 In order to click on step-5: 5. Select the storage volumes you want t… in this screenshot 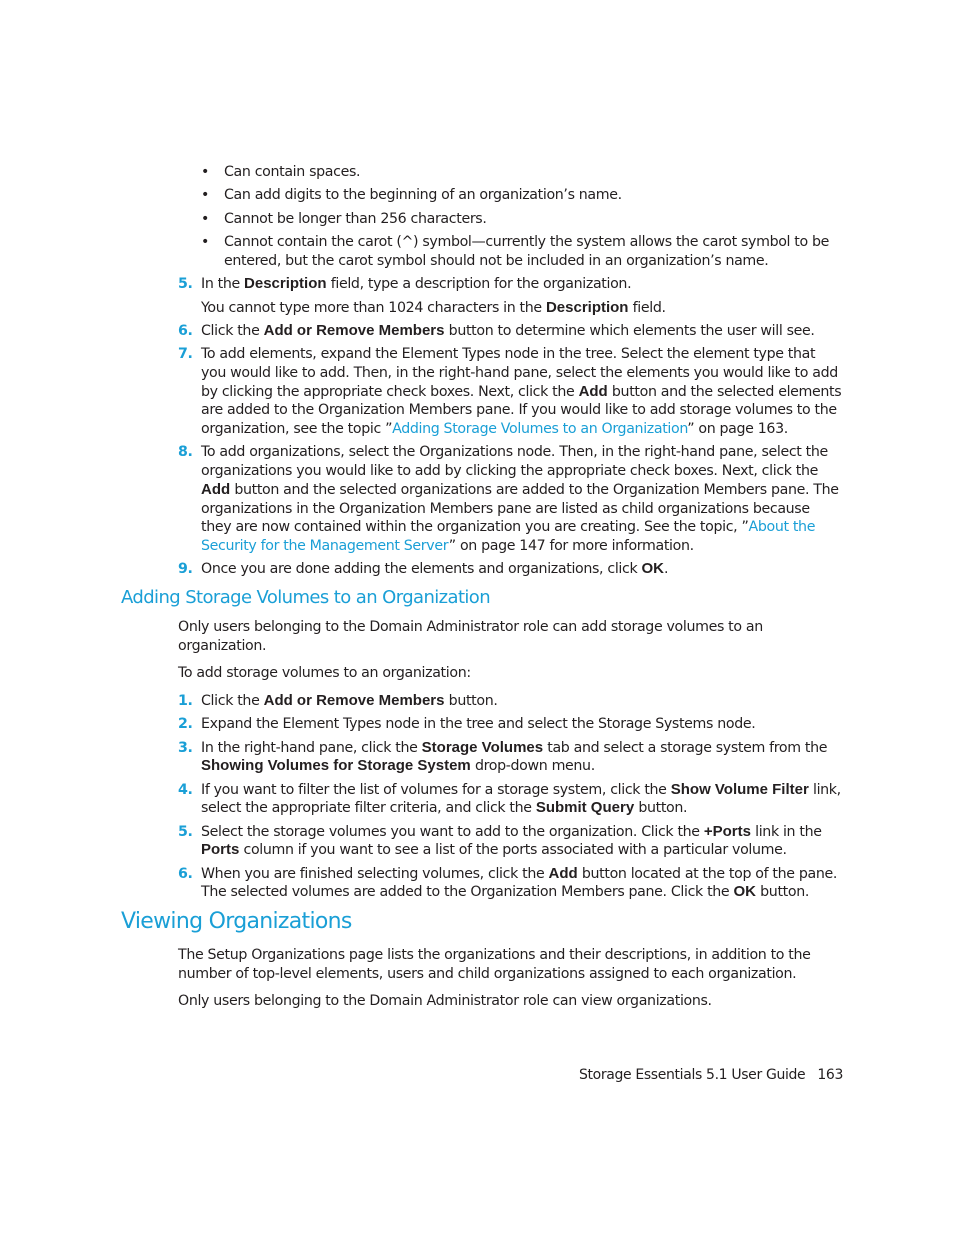, I will do `click(500, 840)`.